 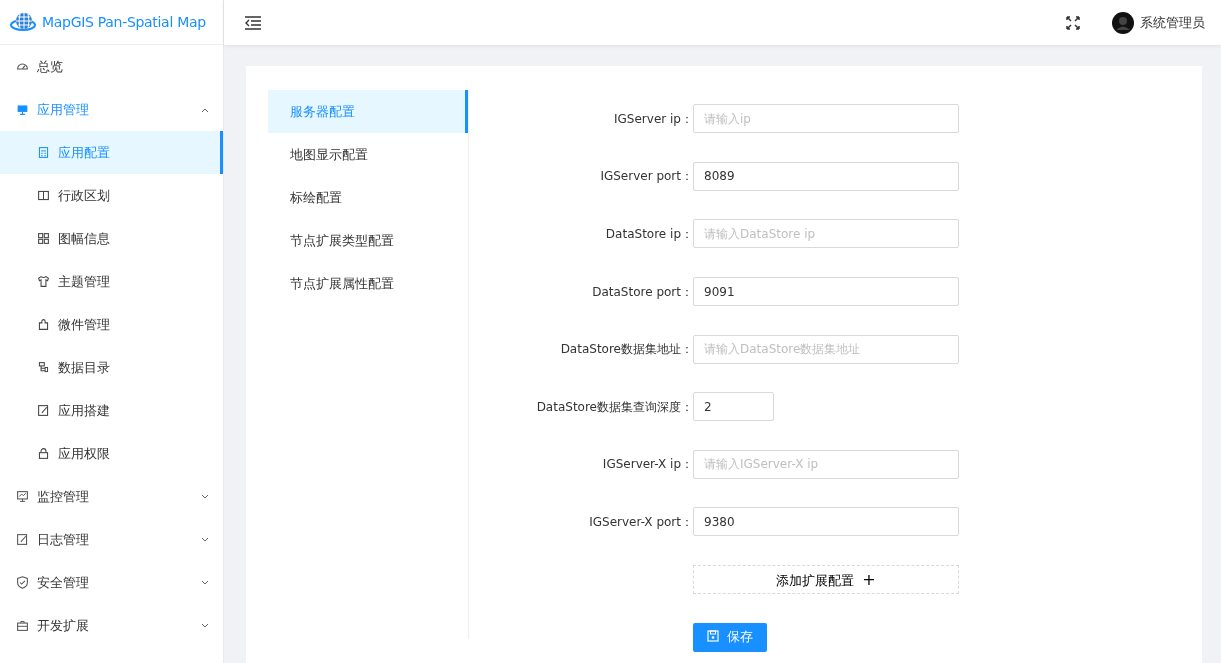 What do you see at coordinates (111, 496) in the screenshot?
I see `menu-item: 监控管理` at bounding box center [111, 496].